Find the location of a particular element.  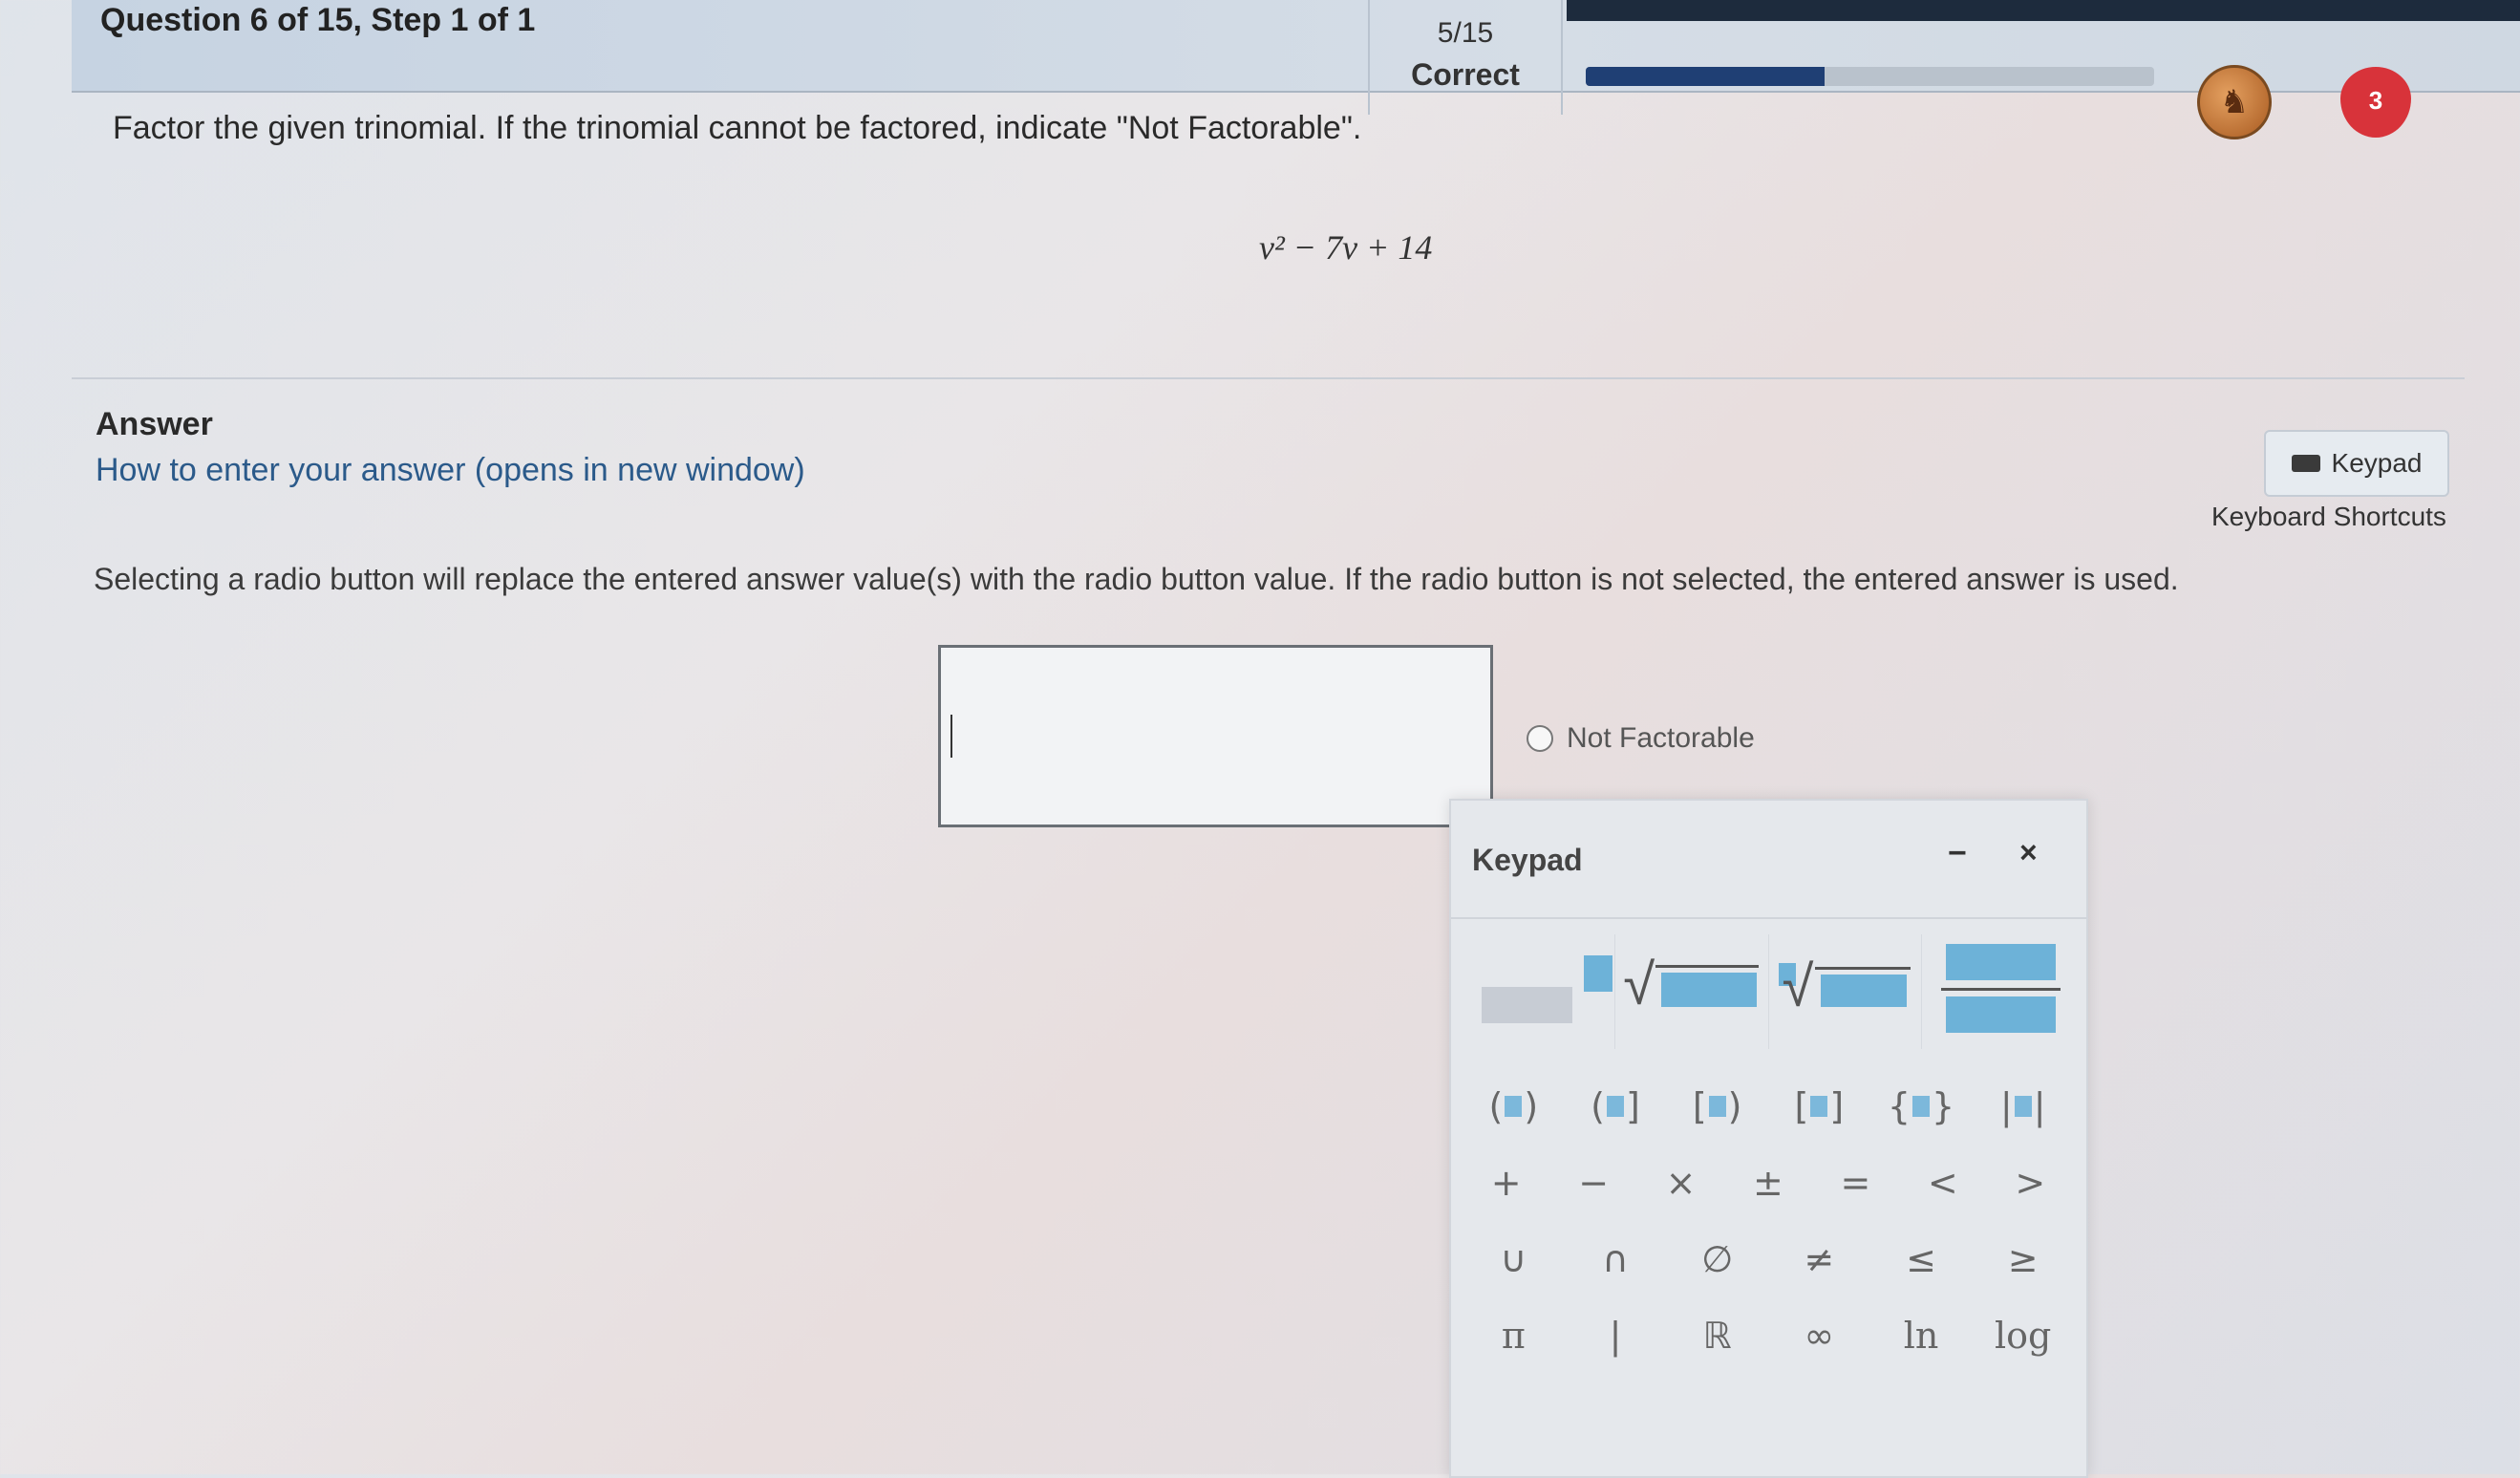

plus-key: + is located at coordinates (1506, 1183).